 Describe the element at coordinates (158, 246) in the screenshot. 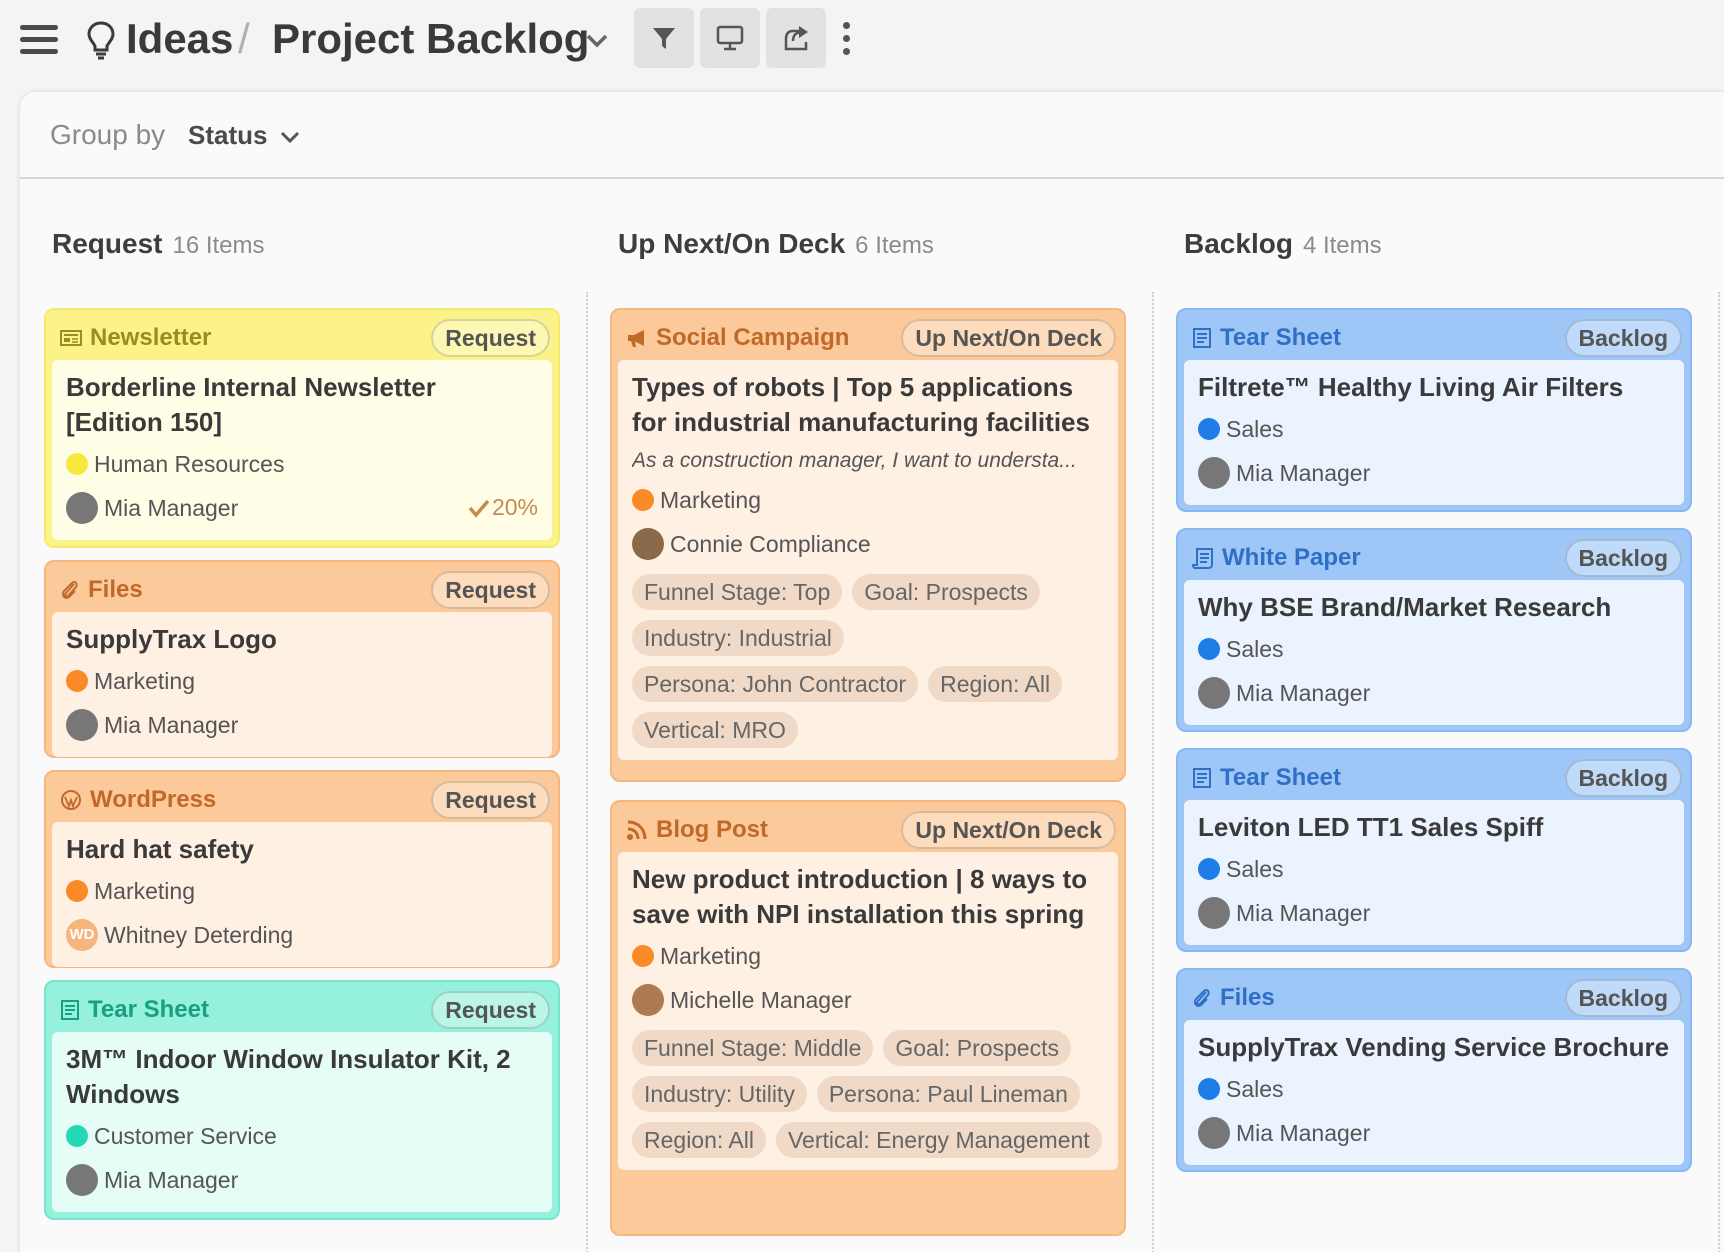

I see `column-header-request: Request 16 Items` at that location.